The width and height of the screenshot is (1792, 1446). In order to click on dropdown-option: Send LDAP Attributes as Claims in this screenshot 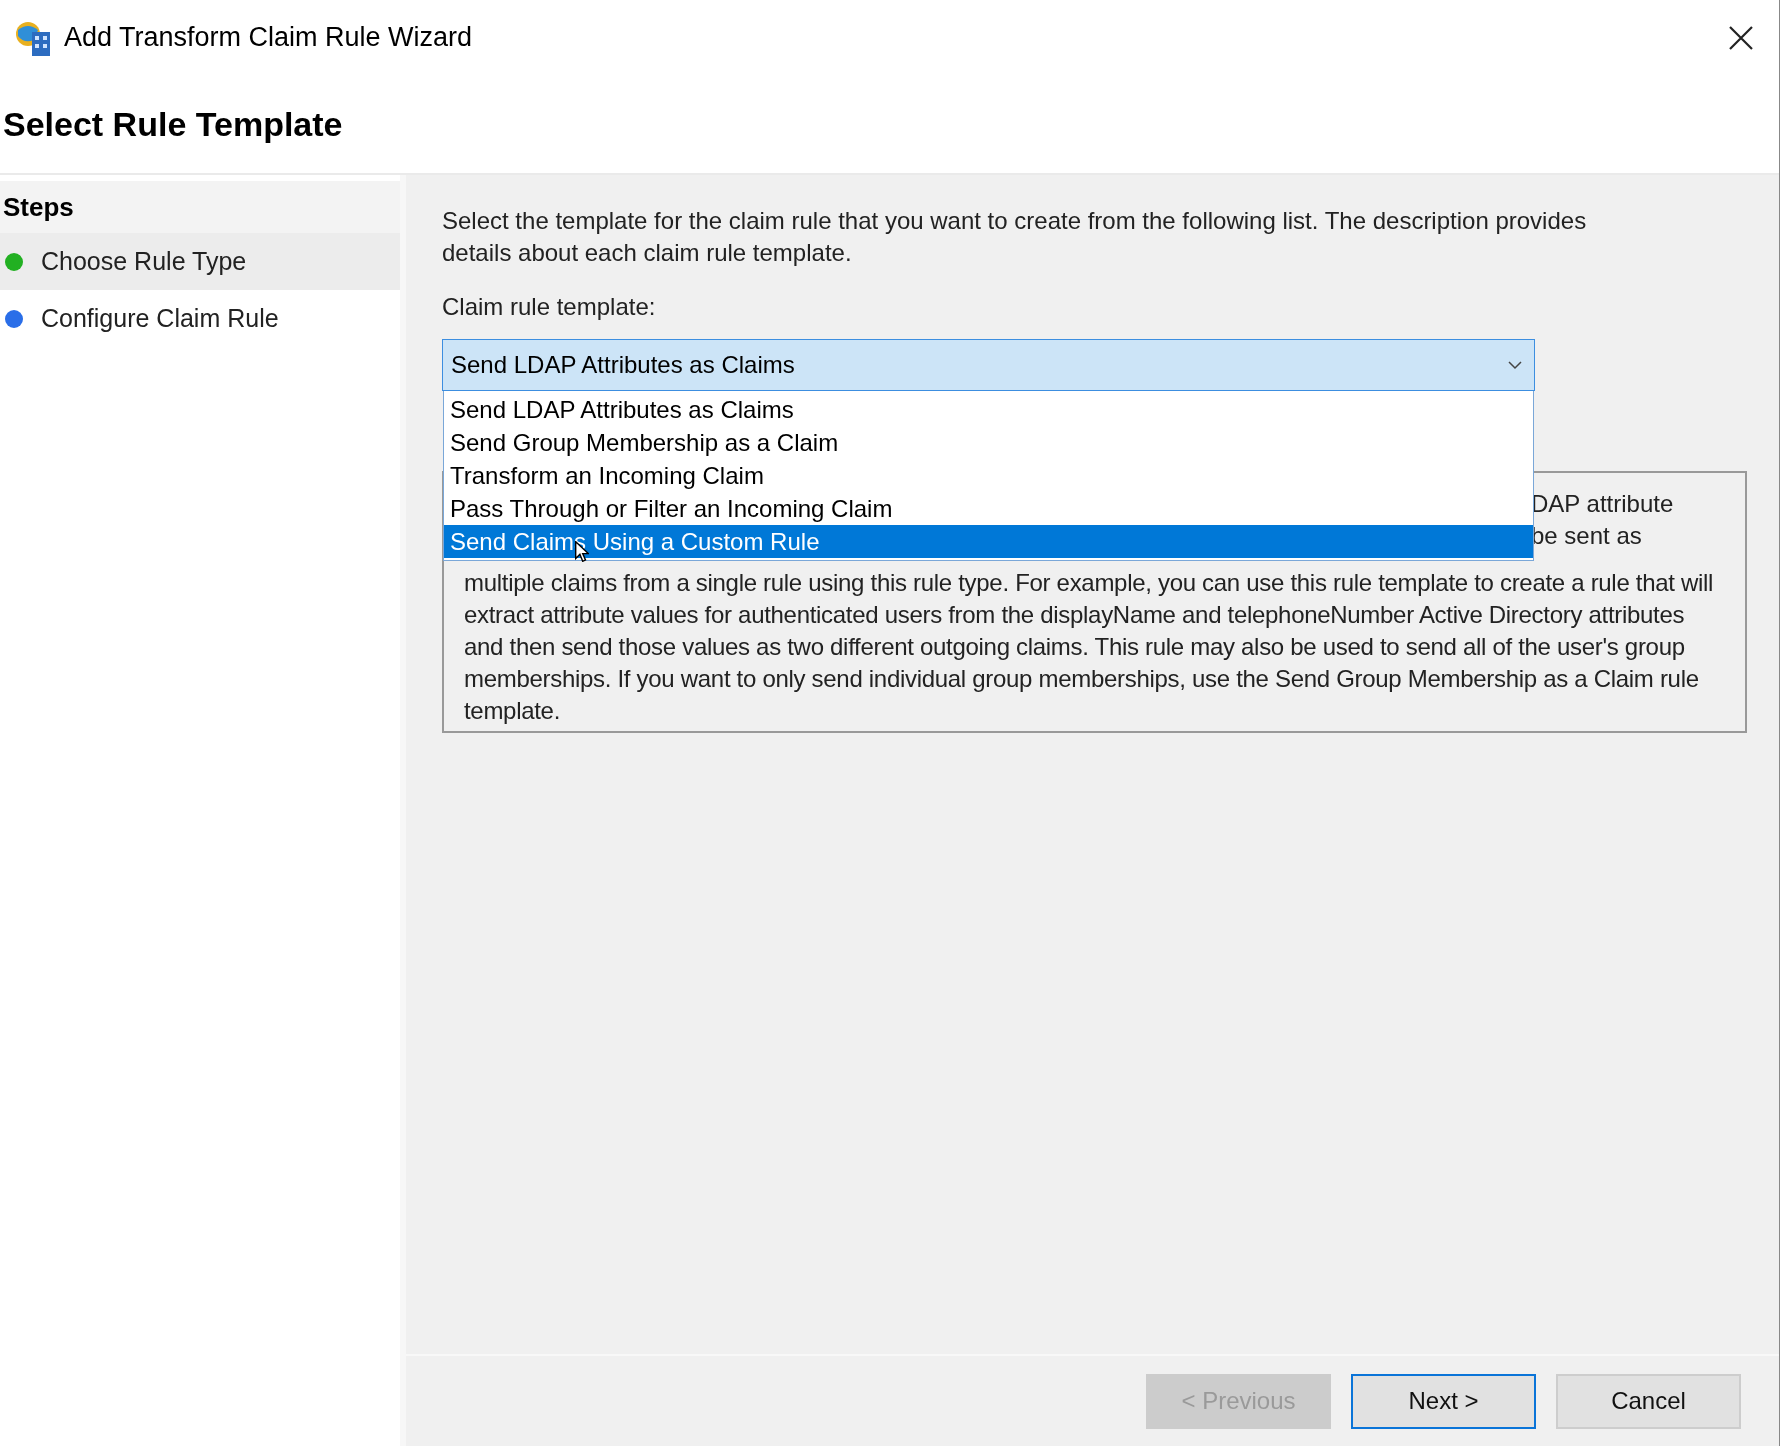, I will do `click(988, 409)`.